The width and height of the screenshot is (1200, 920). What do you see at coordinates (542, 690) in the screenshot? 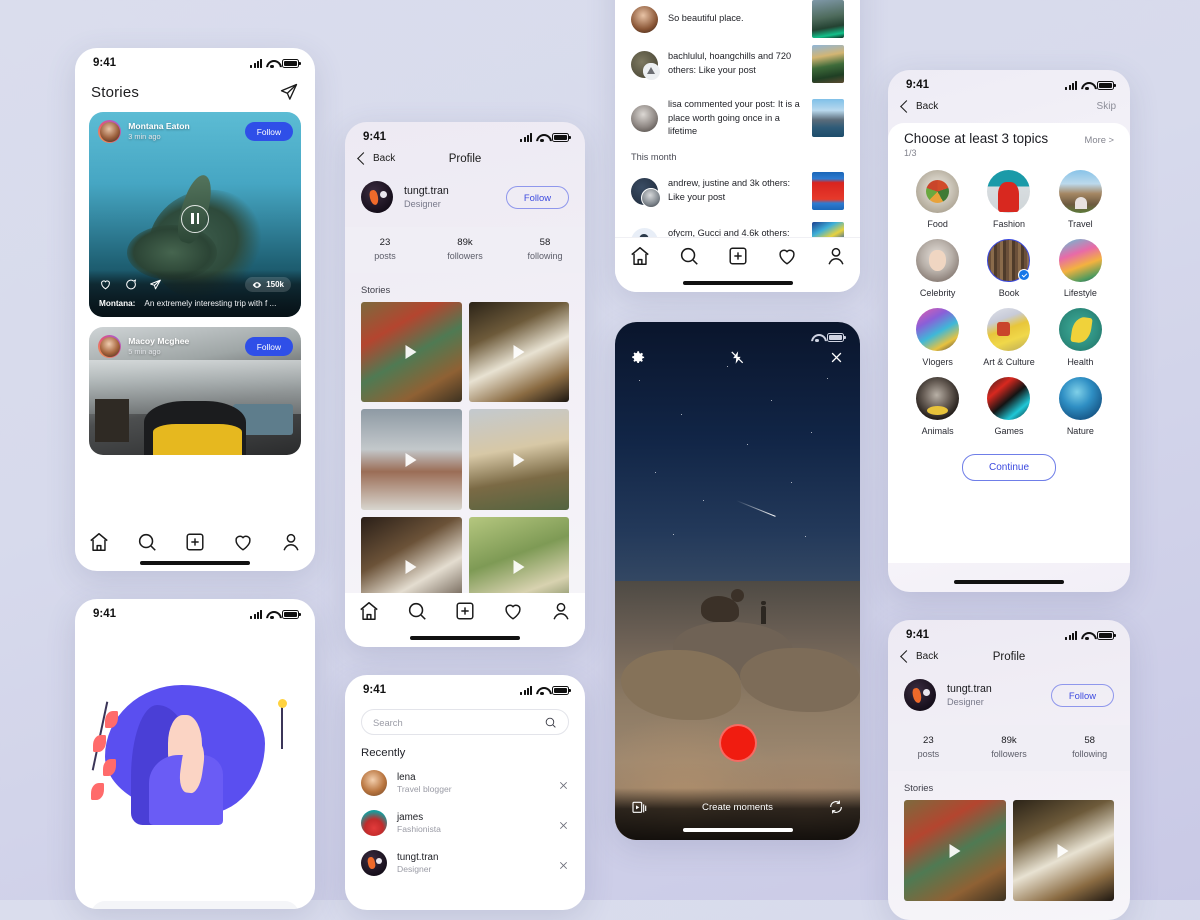
I see `wifi-icon` at bounding box center [542, 690].